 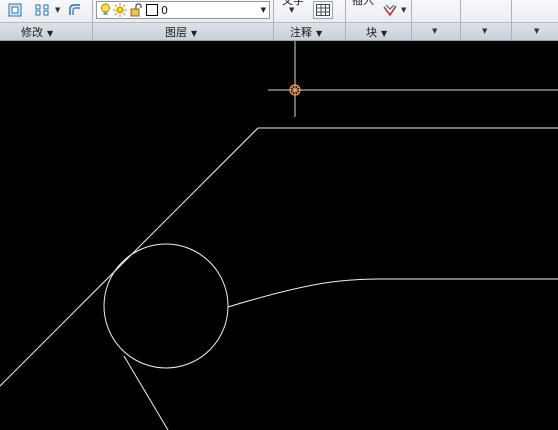 I want to click on lower-line, so click(x=146, y=392).